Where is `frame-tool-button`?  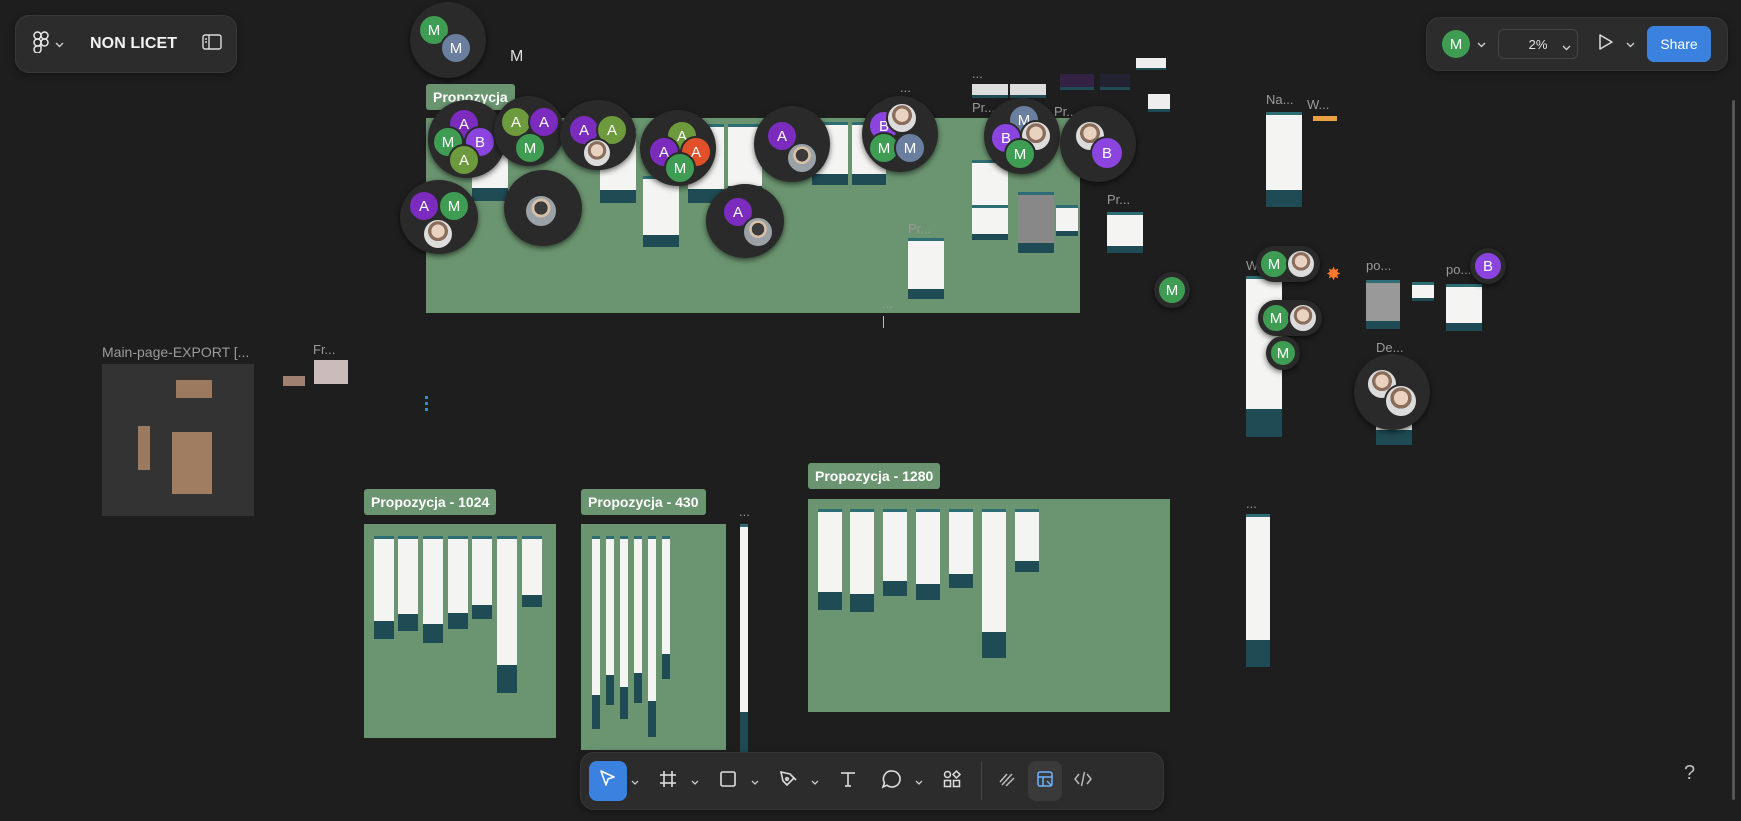
frame-tool-button is located at coordinates (668, 781).